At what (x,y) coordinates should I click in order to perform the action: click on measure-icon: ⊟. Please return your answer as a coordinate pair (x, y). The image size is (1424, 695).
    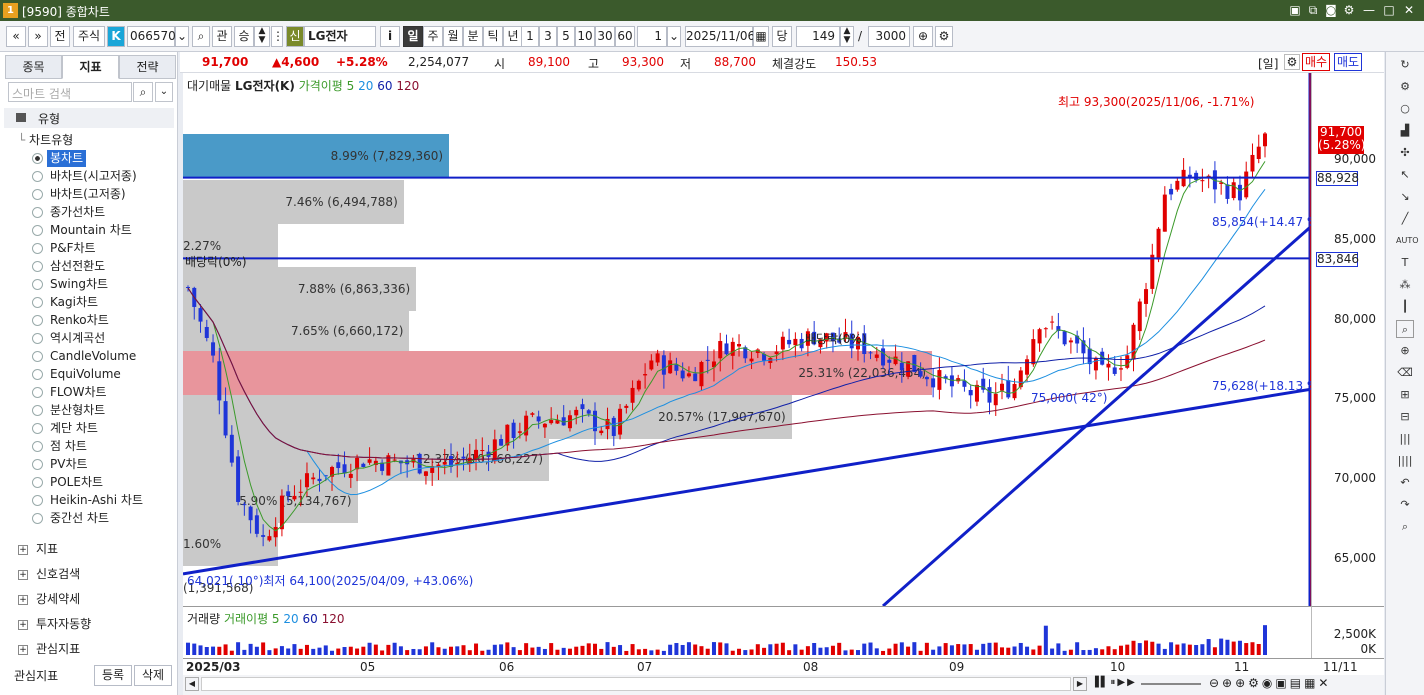
    Looking at the image, I should click on (1405, 417).